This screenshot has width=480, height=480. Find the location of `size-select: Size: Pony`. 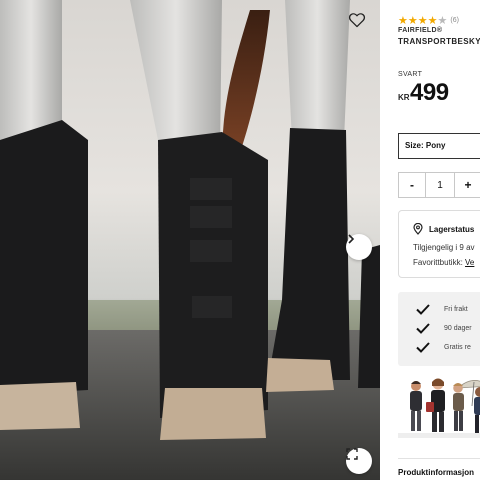

size-select: Size: Pony is located at coordinates (439, 146).